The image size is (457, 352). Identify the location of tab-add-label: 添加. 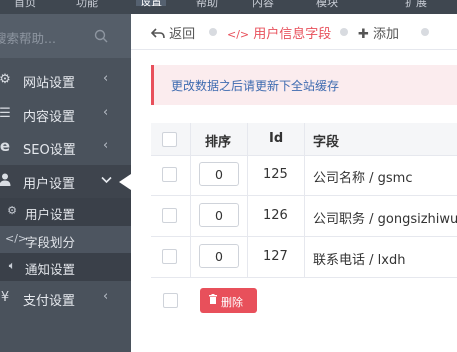
(386, 34).